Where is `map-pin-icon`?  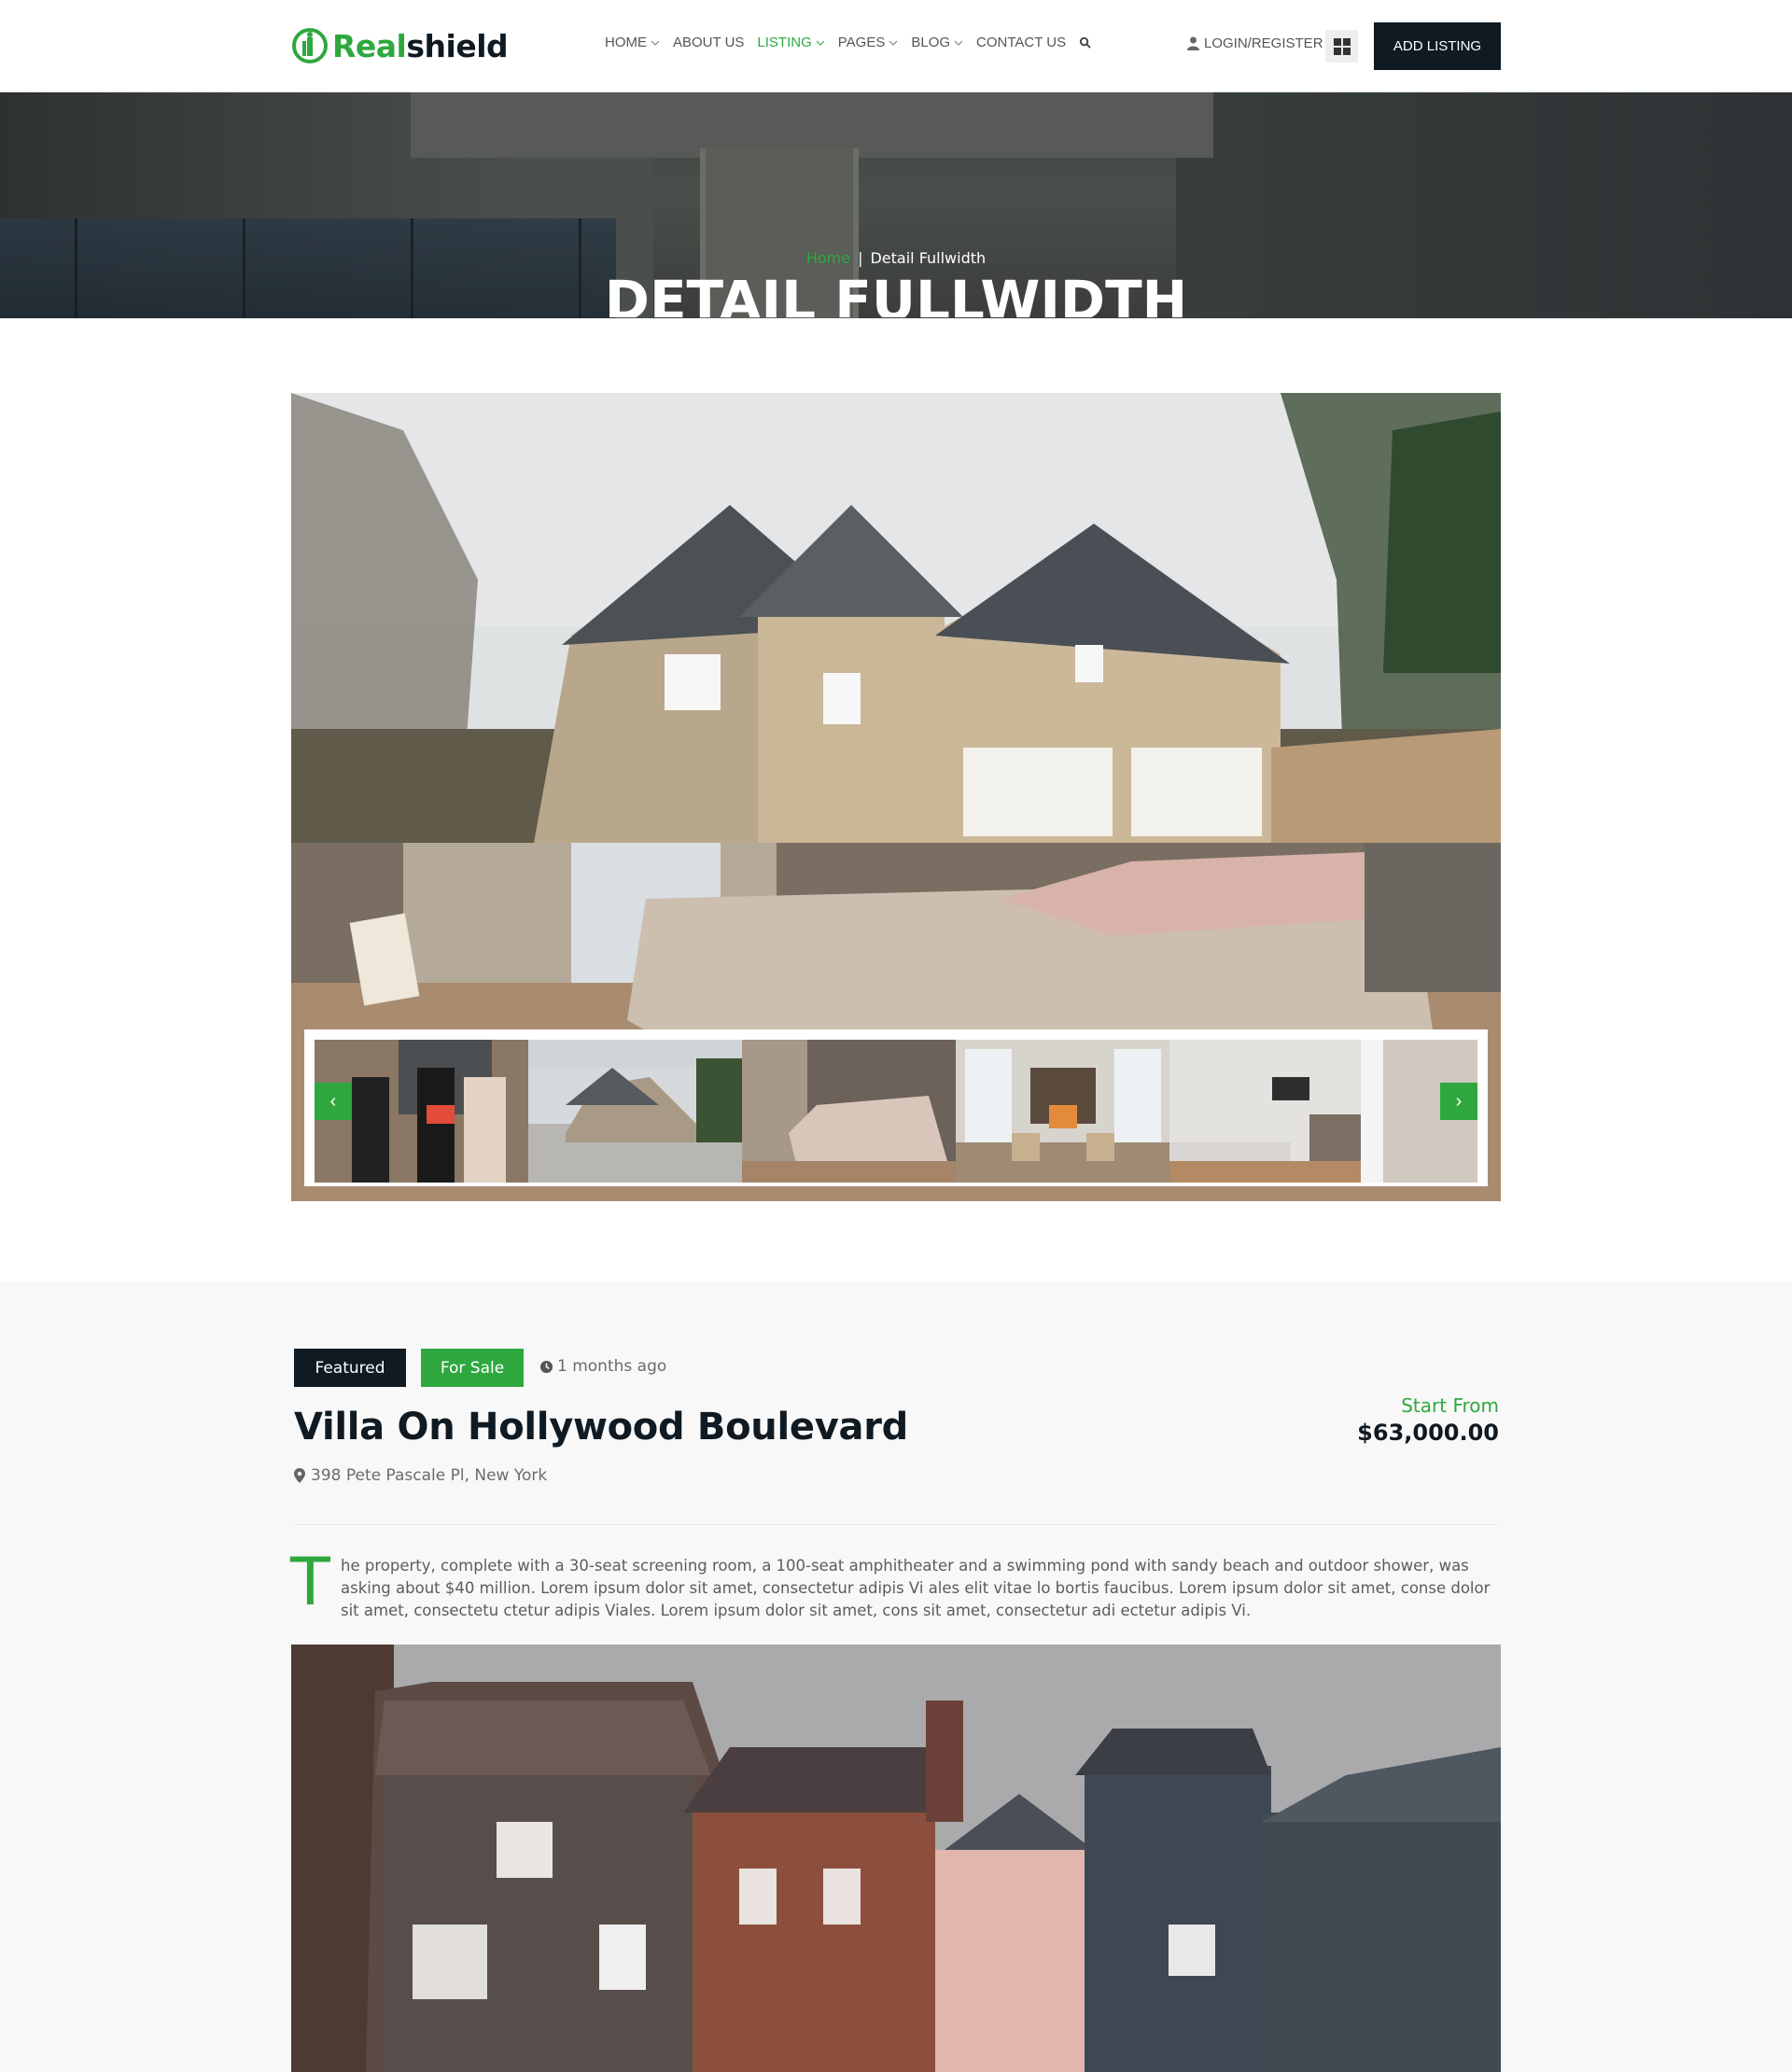
map-pin-icon is located at coordinates (299, 1475).